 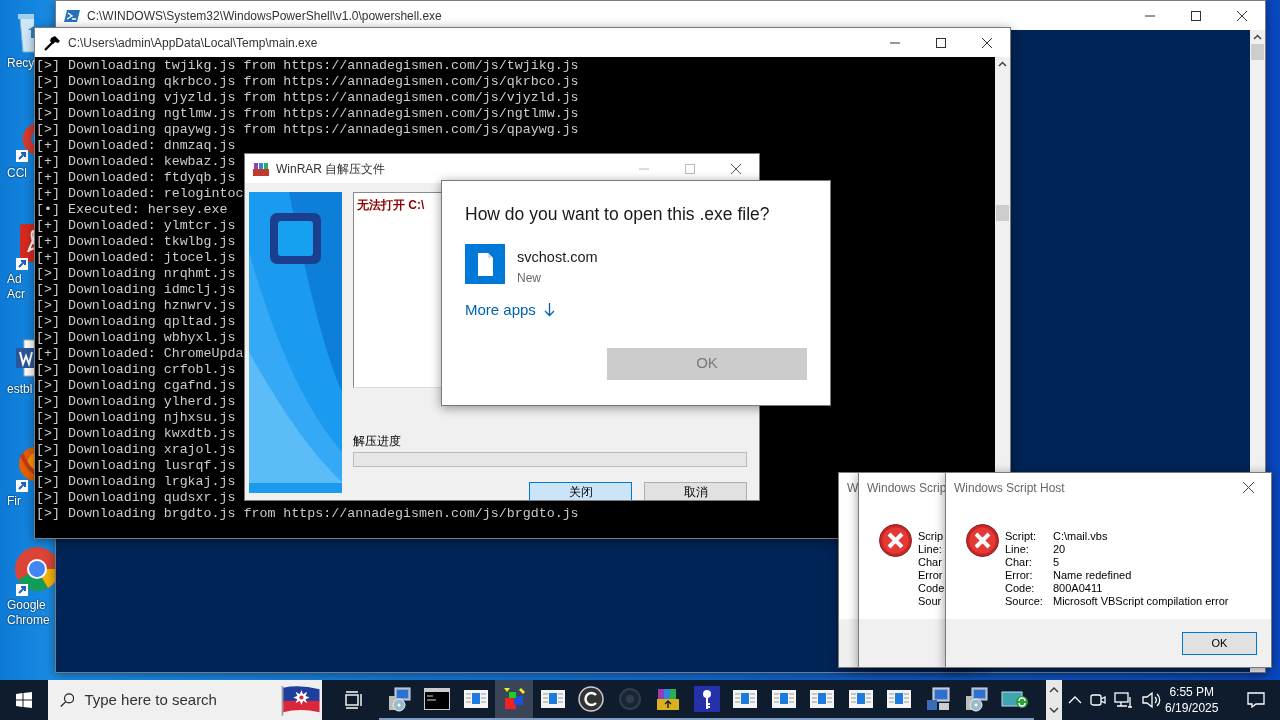 What do you see at coordinates (930, 562) in the screenshot?
I see `field-label: Char` at bounding box center [930, 562].